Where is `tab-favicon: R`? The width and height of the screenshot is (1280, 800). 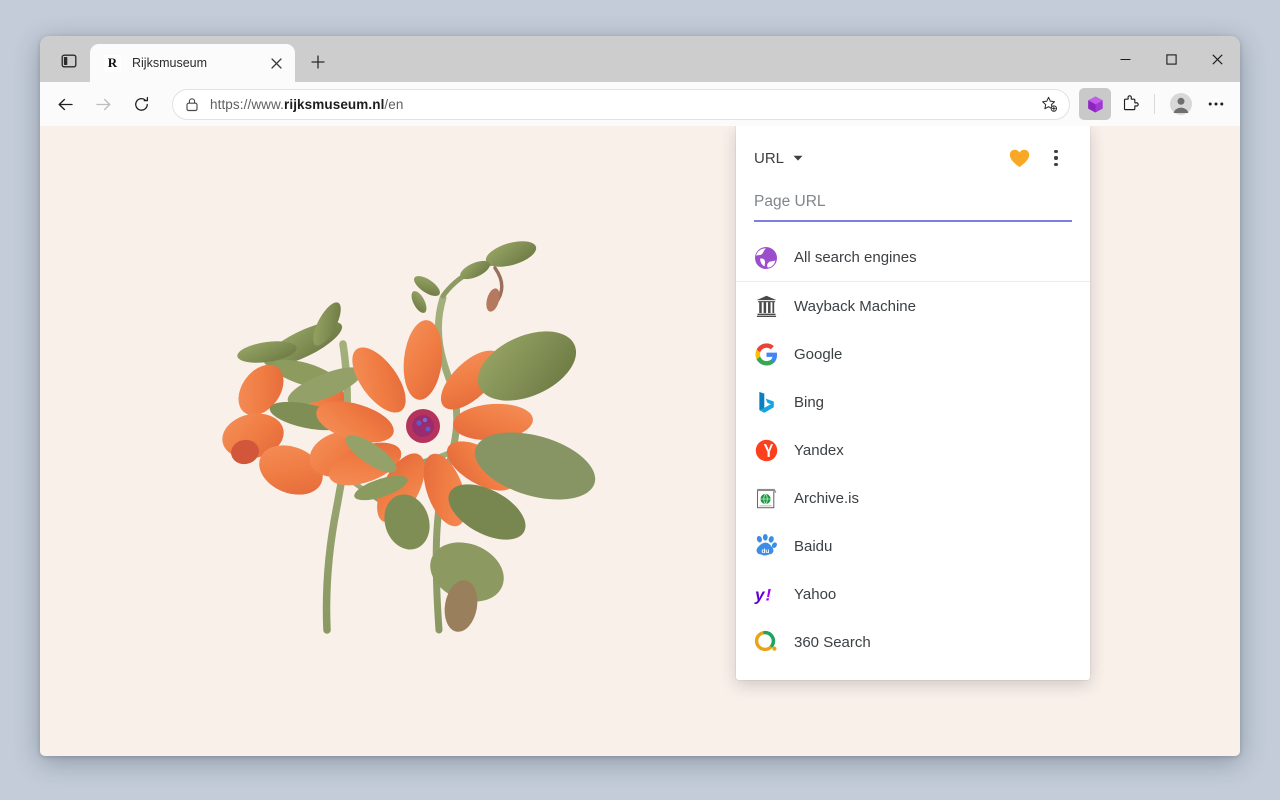
tab-favicon: R is located at coordinates (112, 63).